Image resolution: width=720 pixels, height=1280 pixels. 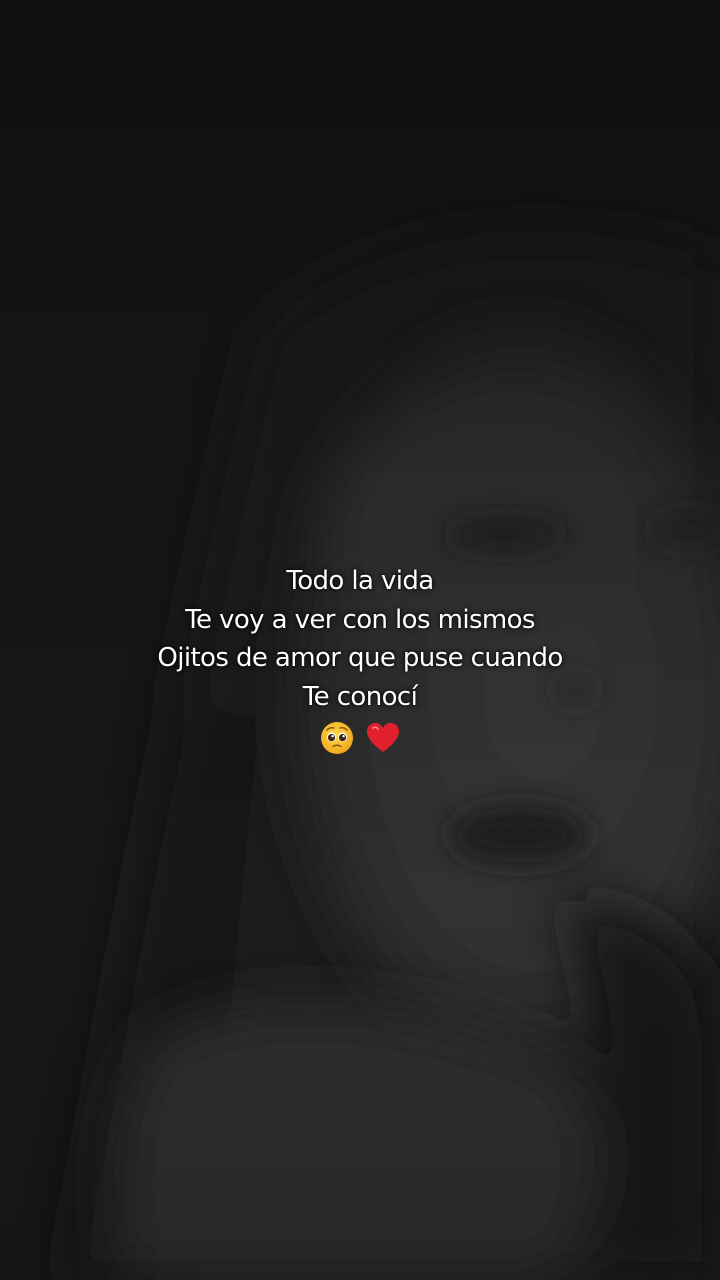 What do you see at coordinates (360, 696) in the screenshot?
I see `caption-line: Te conocí` at bounding box center [360, 696].